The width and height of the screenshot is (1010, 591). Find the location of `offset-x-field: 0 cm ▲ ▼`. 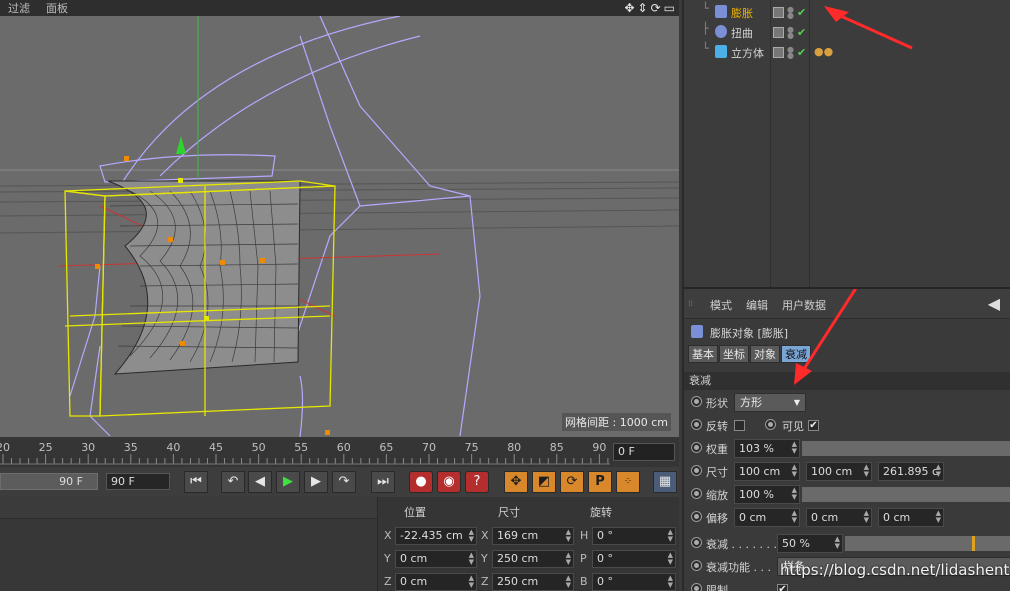

offset-x-field: 0 cm ▲ ▼ is located at coordinates (767, 517).